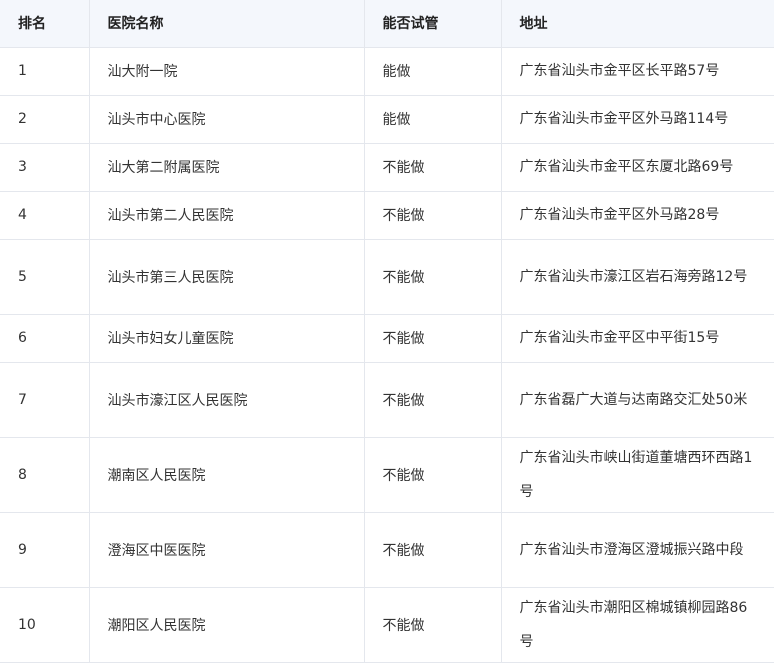 This screenshot has height=663, width=774. What do you see at coordinates (226, 276) in the screenshot?
I see `cell-hospital-name: 汕头市第三人民医院` at bounding box center [226, 276].